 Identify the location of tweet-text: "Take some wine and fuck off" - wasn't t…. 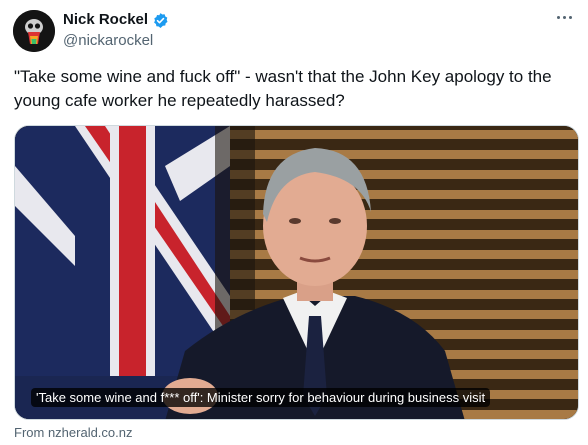
(283, 88).